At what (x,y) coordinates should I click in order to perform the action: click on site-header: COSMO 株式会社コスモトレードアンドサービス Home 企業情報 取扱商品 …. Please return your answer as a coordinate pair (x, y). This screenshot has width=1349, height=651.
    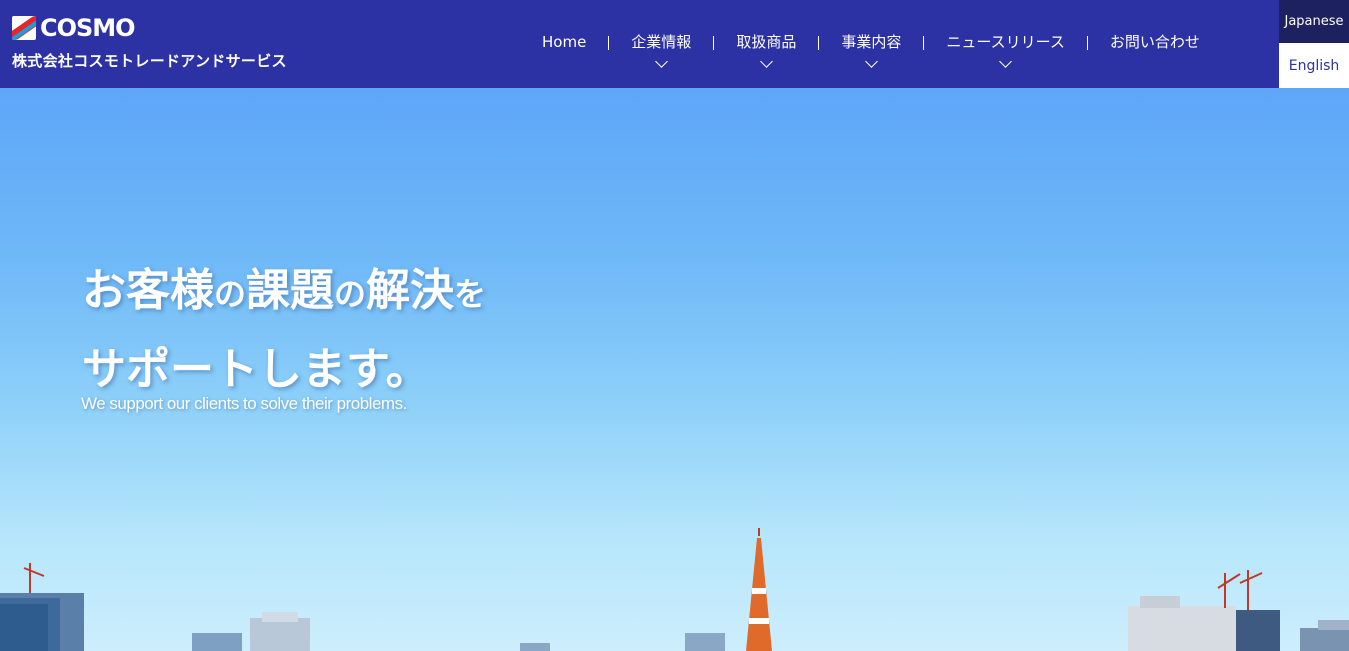
    Looking at the image, I should click on (674, 44).